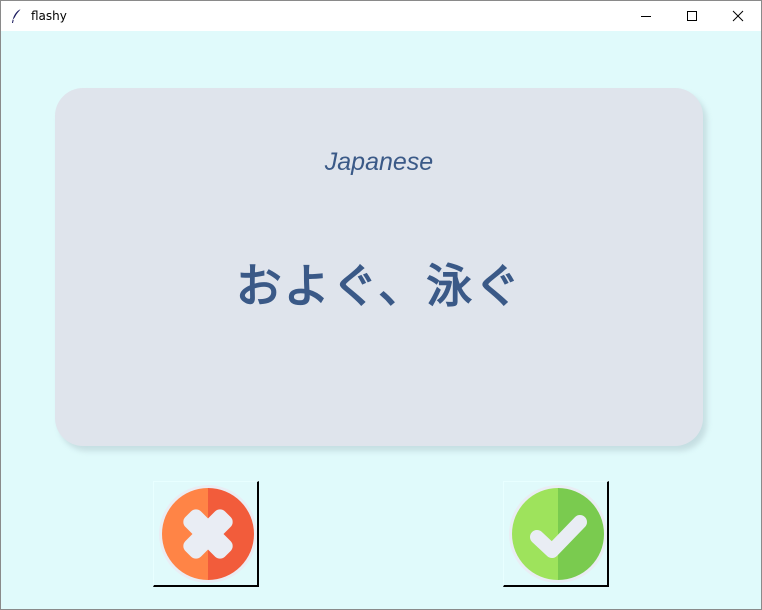 This screenshot has height=610, width=762. Describe the element at coordinates (17, 16) in the screenshot. I see `feather-icon` at that location.